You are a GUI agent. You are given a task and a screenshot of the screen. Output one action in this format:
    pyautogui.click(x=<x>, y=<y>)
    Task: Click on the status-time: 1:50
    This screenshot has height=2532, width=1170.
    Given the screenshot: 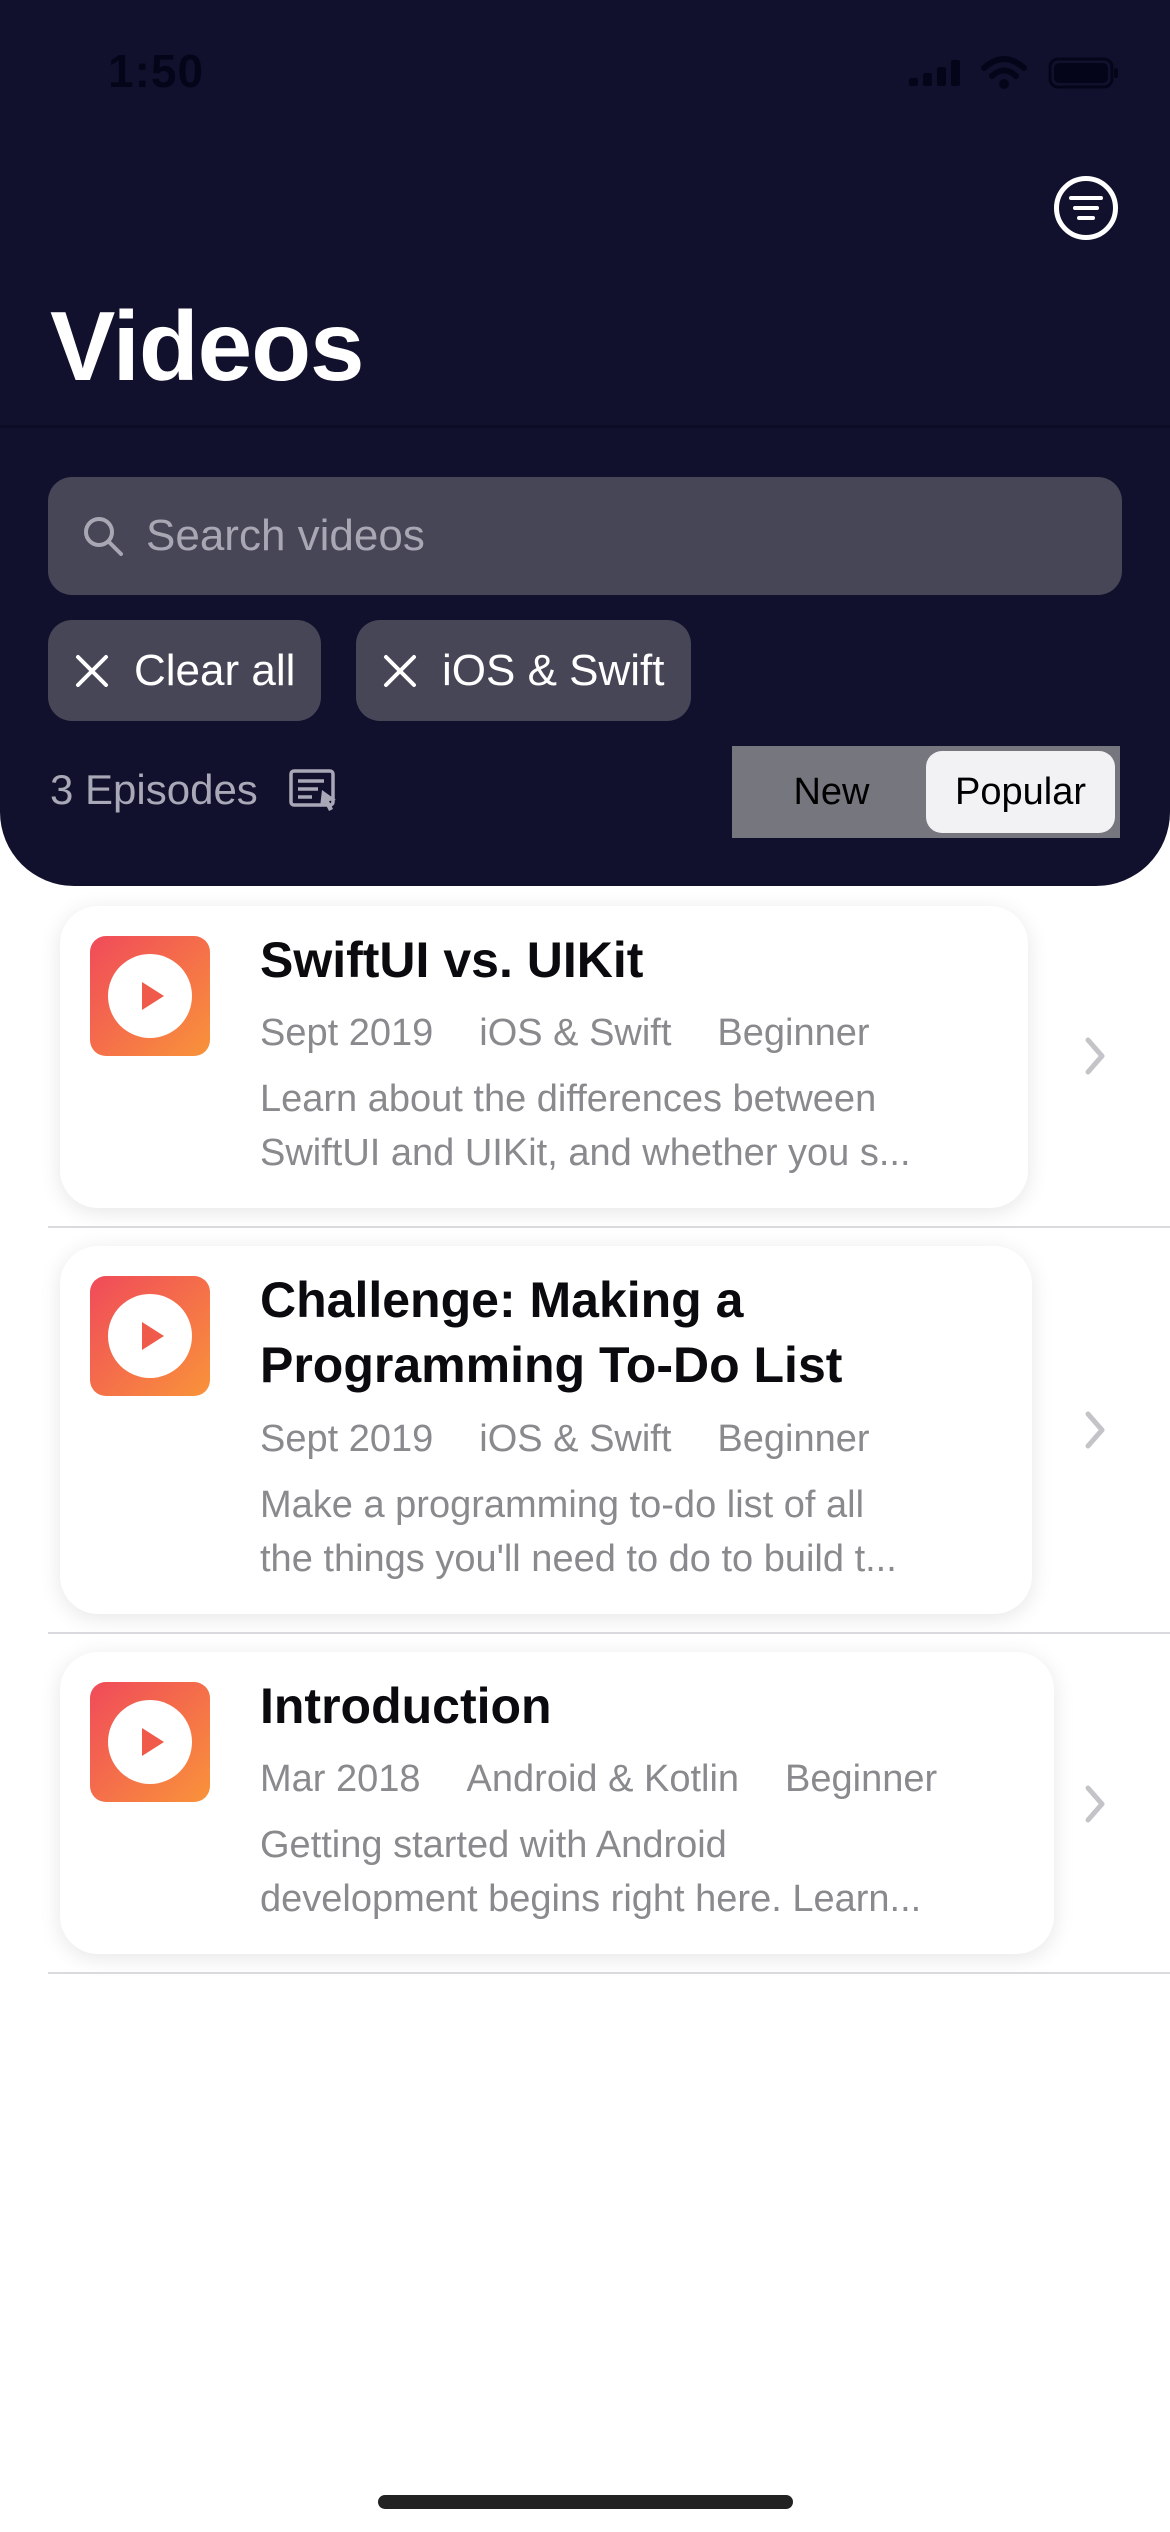 What is the action you would take?
    pyautogui.click(x=156, y=71)
    